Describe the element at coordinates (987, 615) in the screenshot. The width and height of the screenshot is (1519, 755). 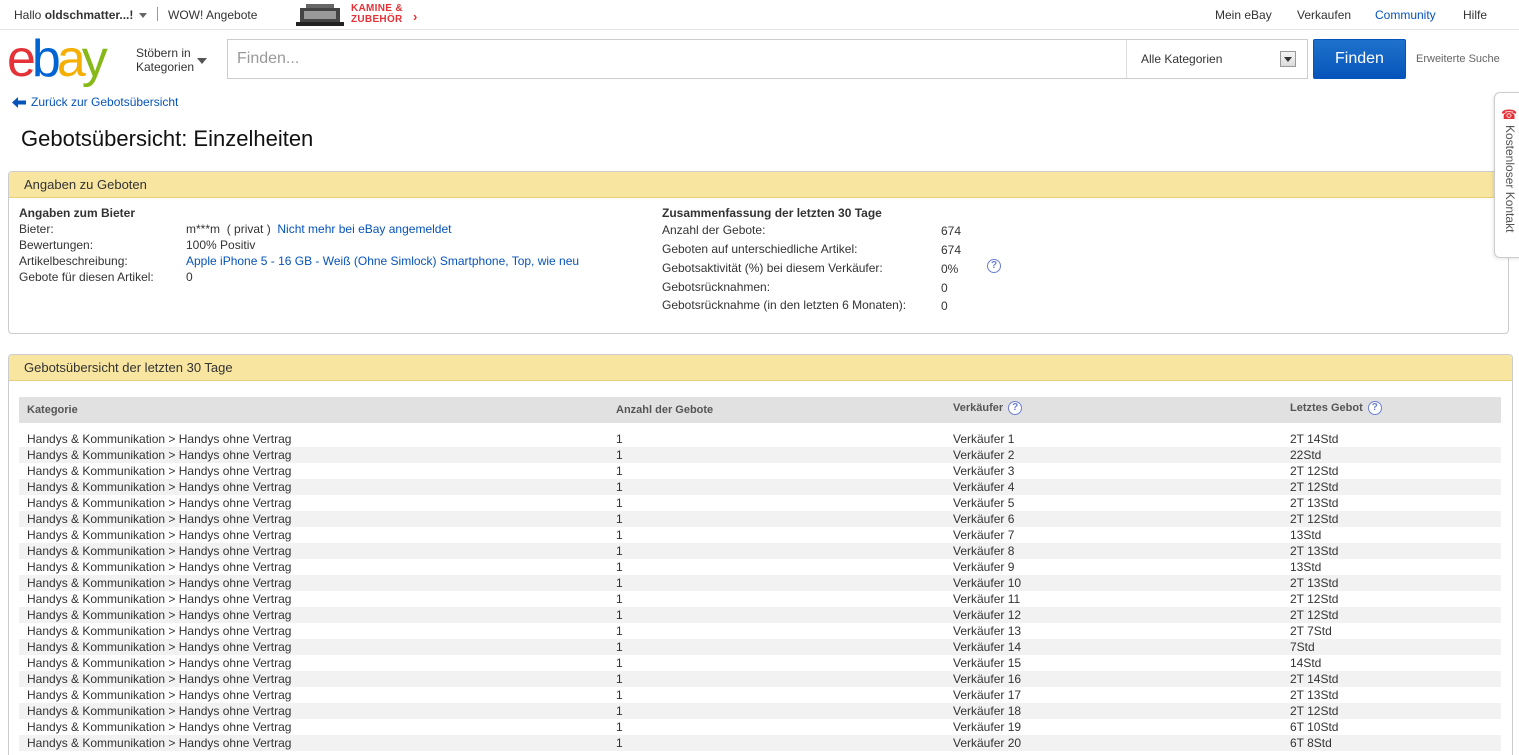
I see `cell-seller: Verkäufer 12` at that location.